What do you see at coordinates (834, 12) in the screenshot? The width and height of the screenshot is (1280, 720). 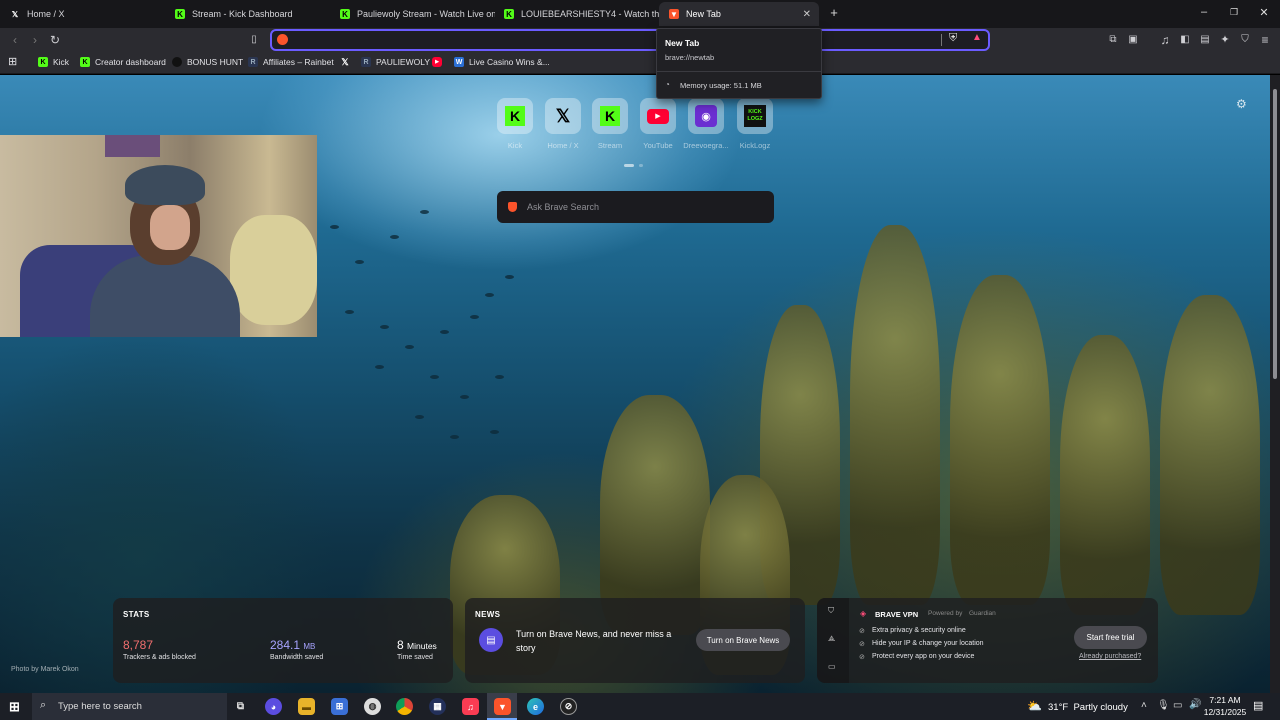 I see `new-tab-button: +` at bounding box center [834, 12].